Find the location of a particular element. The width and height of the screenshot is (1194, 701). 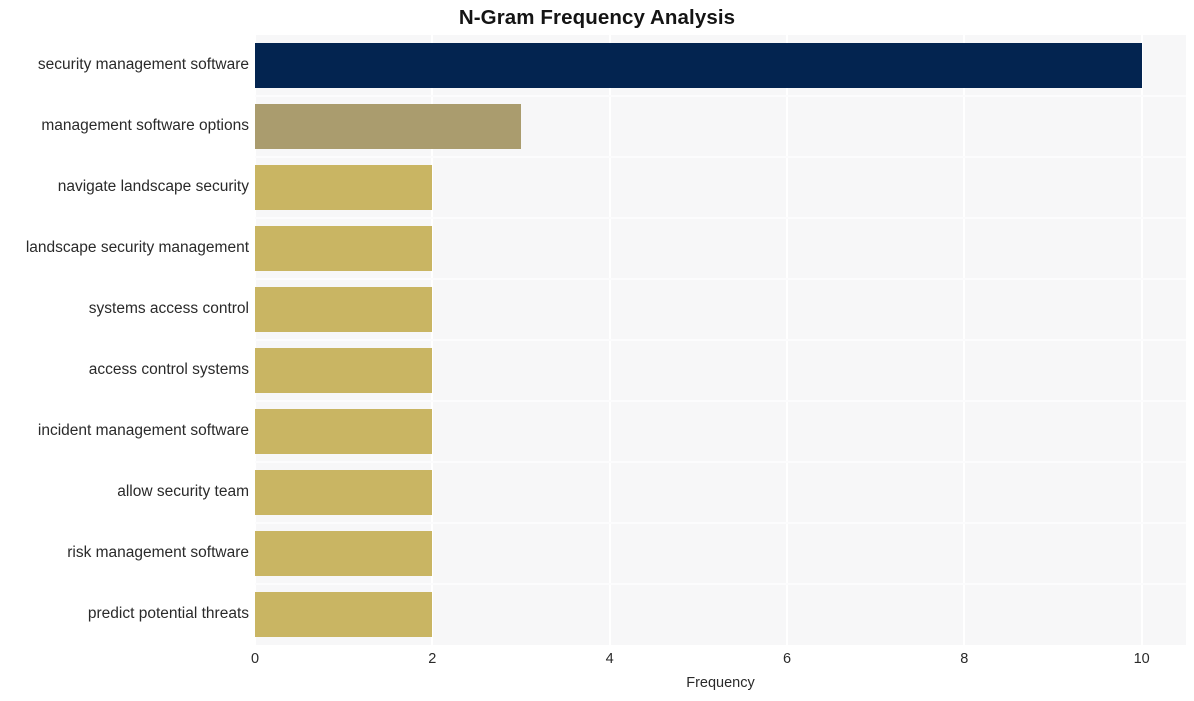

y-axis-label: security management software is located at coordinates (143, 64).